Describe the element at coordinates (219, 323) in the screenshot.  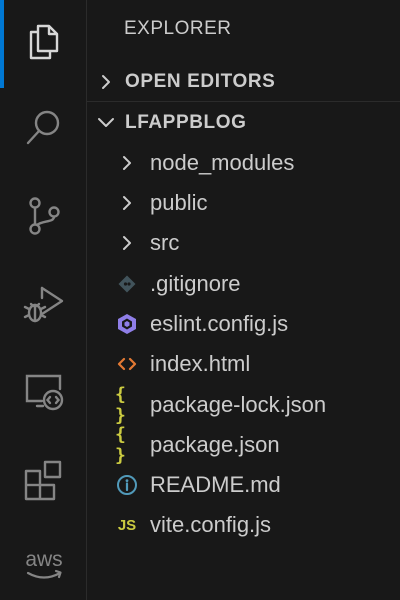
I see `file-name: eslint.config.js` at that location.